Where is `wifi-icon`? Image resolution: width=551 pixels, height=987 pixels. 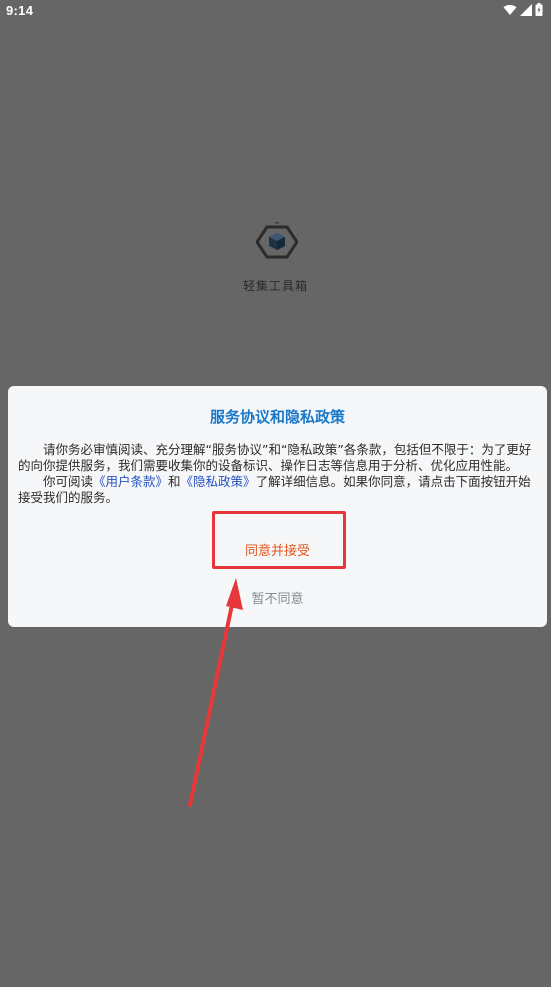
wifi-icon is located at coordinates (510, 9).